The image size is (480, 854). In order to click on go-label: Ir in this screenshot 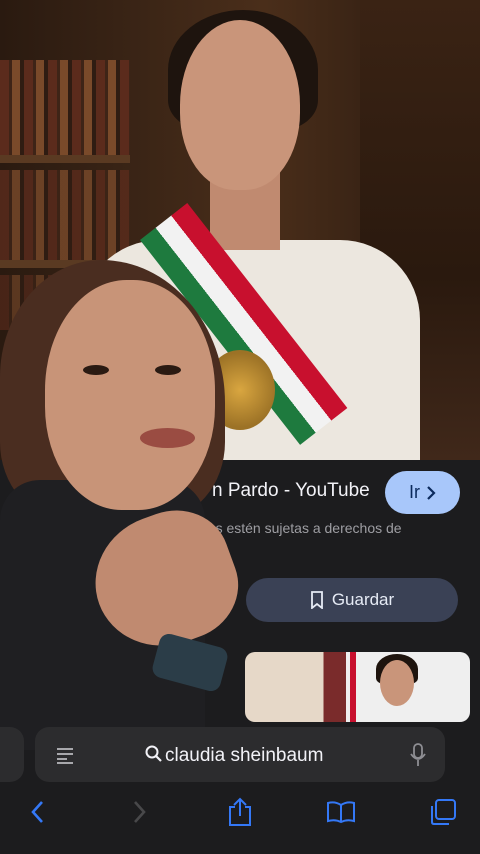, I will do `click(414, 492)`.